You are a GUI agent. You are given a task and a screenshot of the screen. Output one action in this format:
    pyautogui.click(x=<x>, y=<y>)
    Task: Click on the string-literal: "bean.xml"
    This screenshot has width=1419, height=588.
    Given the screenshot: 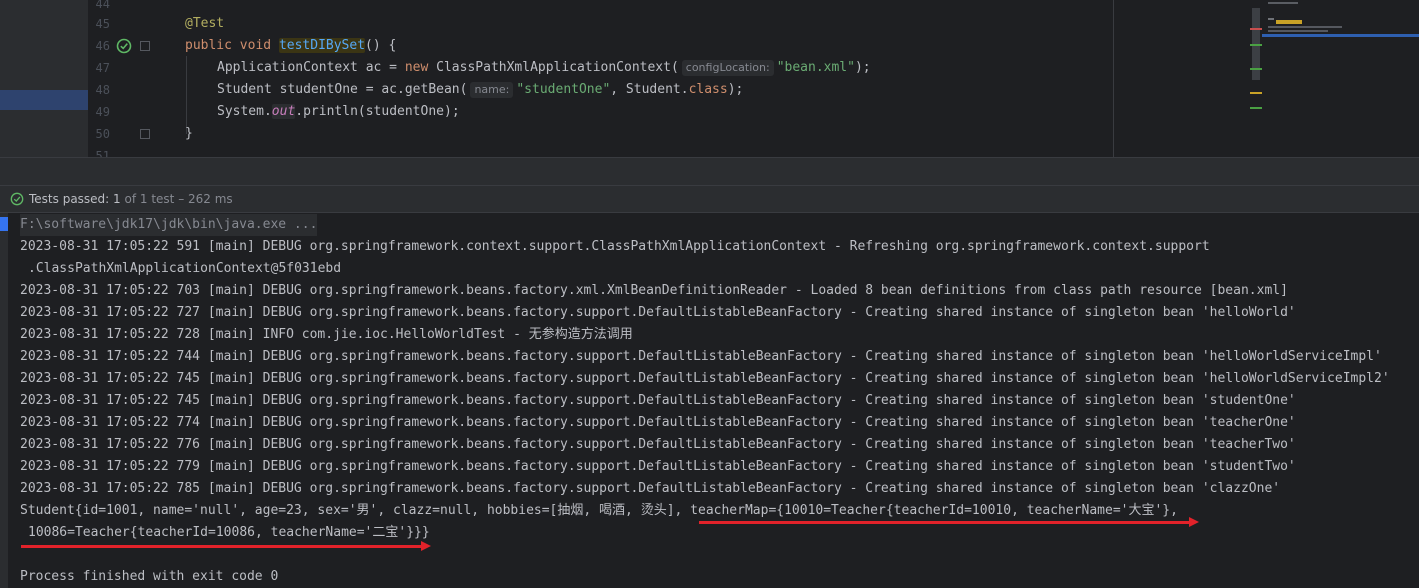 What is the action you would take?
    pyautogui.click(x=815, y=67)
    